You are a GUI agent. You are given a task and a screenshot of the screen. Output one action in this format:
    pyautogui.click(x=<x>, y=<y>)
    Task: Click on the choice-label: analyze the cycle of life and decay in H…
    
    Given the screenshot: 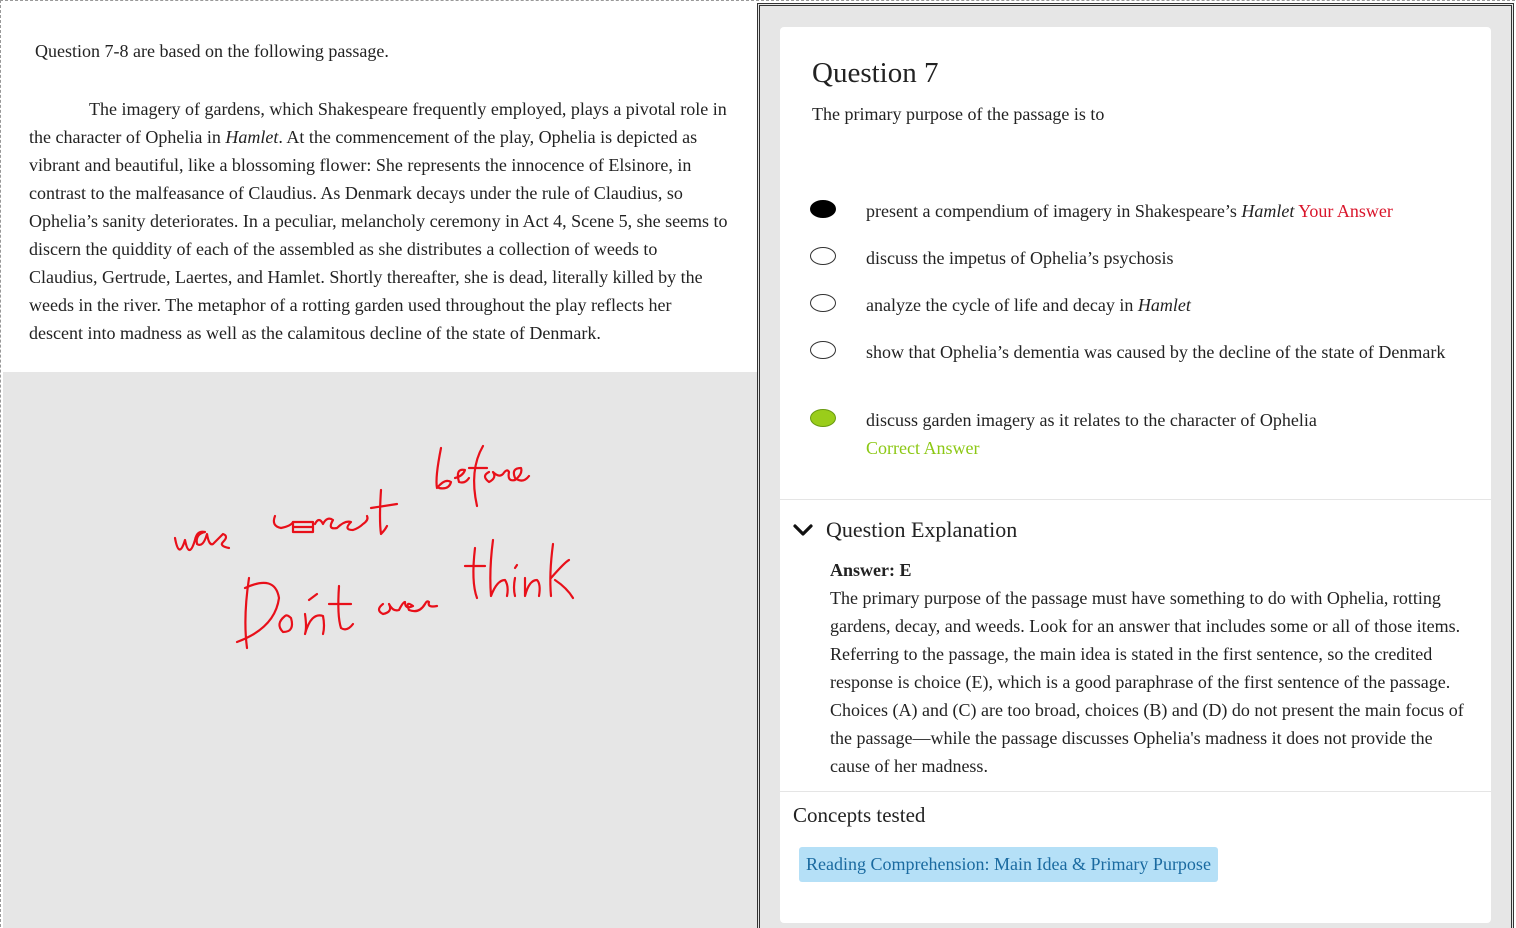 What is the action you would take?
    pyautogui.click(x=1028, y=305)
    